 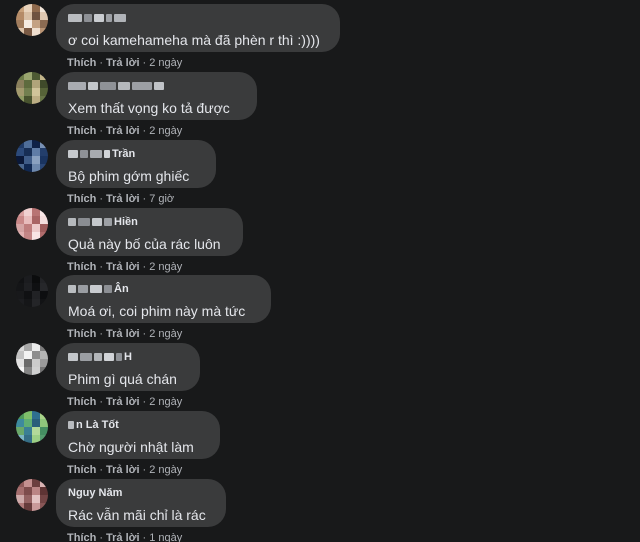 What do you see at coordinates (138, 435) in the screenshot?
I see `comment-bubble: n Là Tốt Chờ người nhật làm` at bounding box center [138, 435].